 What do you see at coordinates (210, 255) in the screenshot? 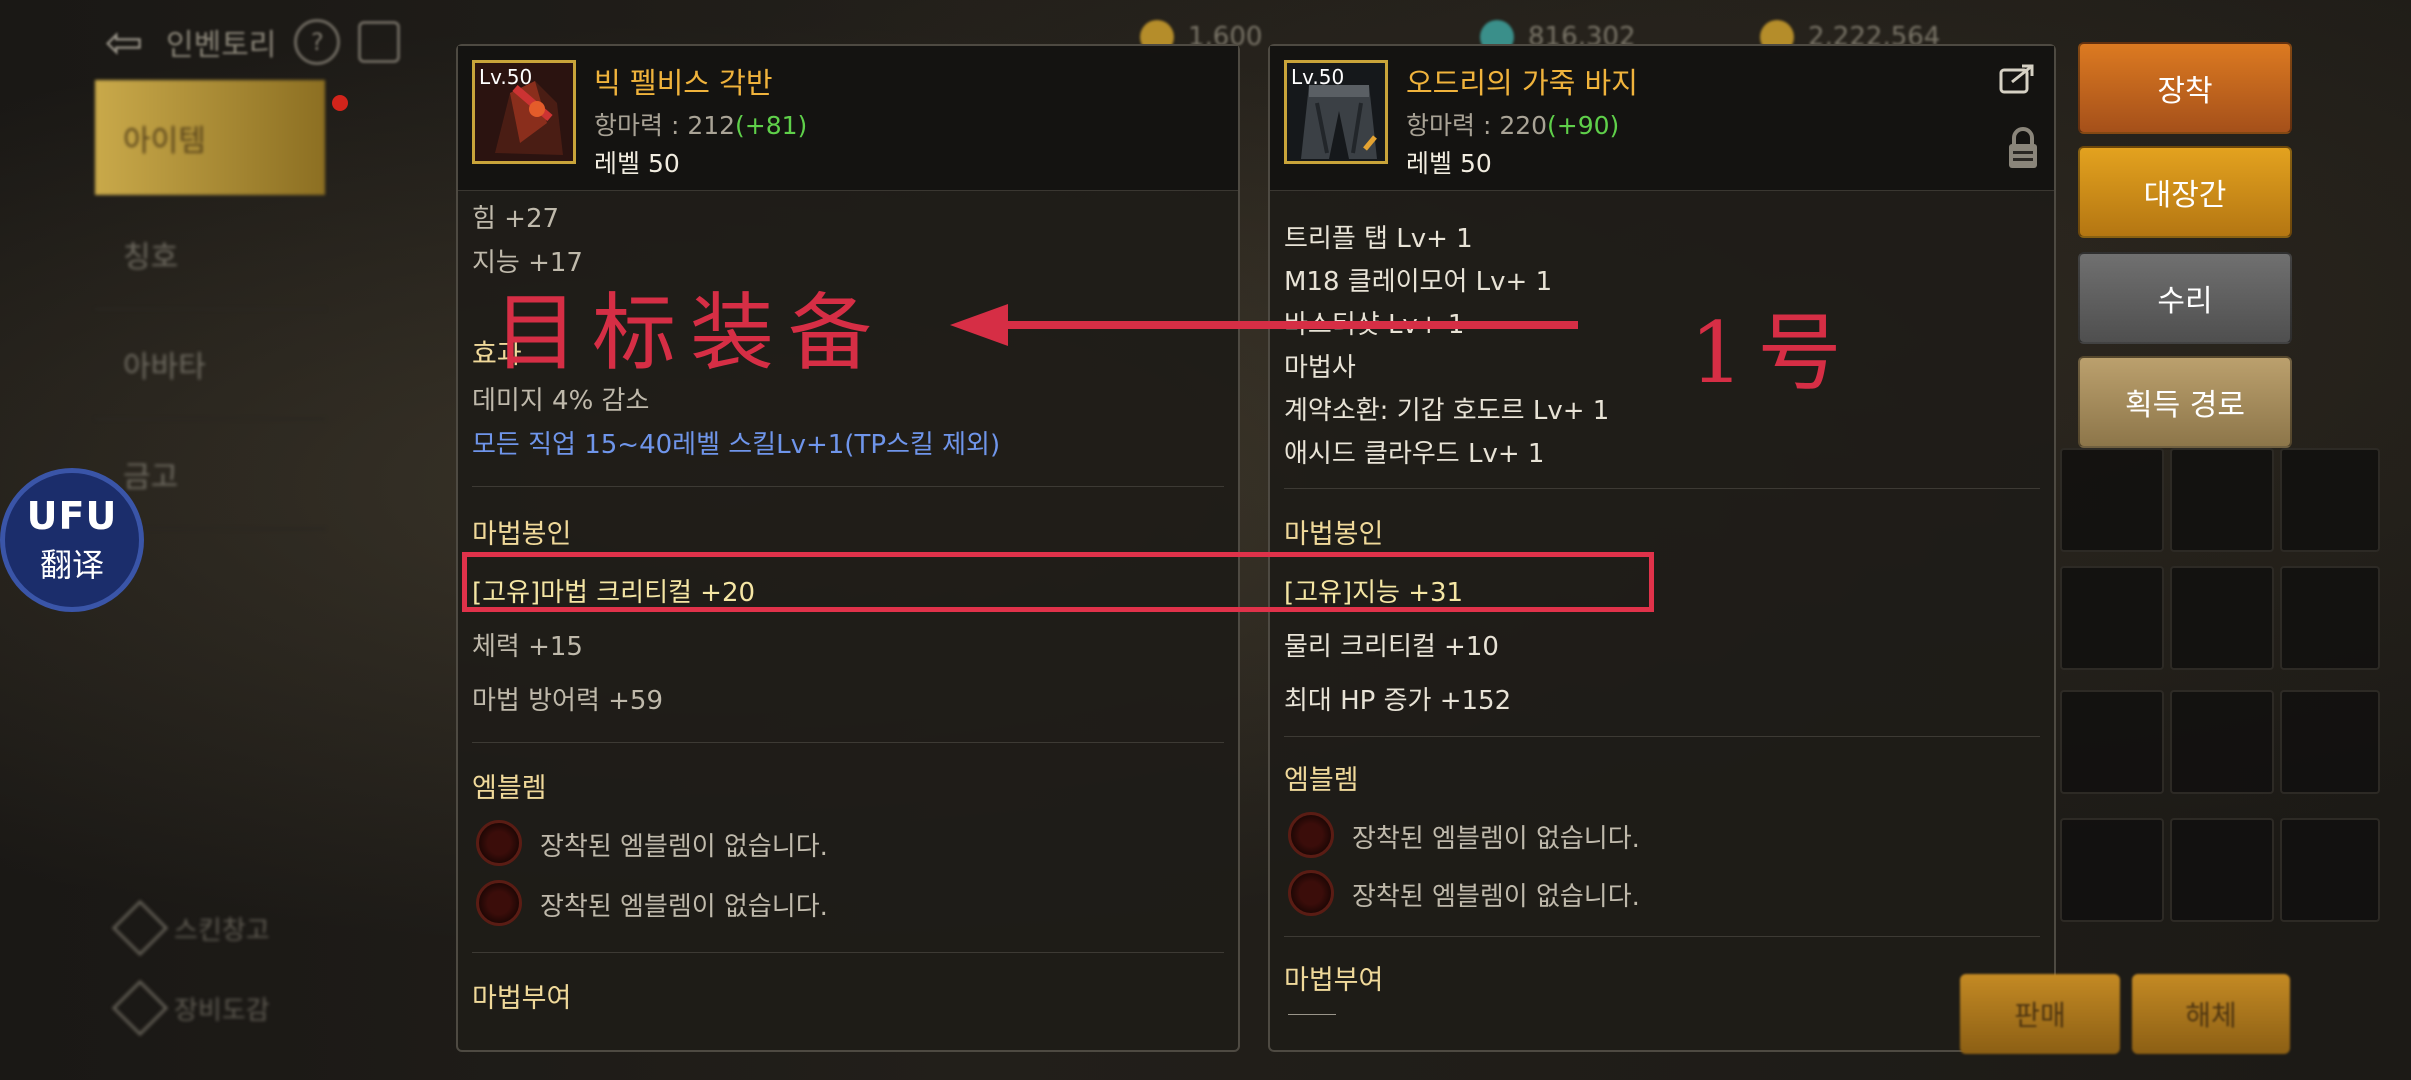
I see `sidebar-item-titles: 칭호` at bounding box center [210, 255].